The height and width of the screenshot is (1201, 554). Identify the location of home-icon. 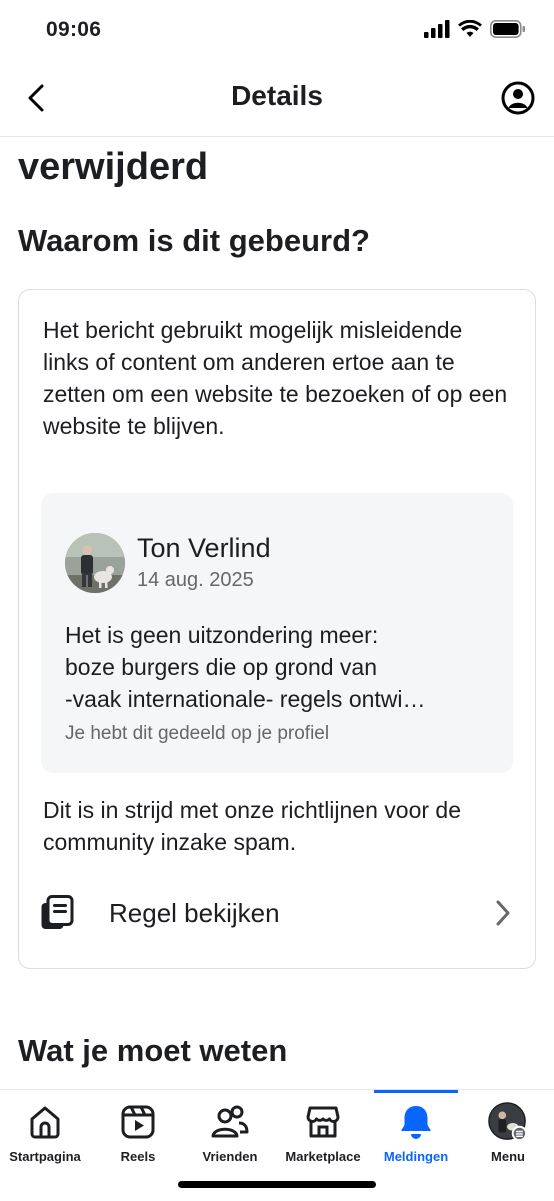
(45, 1122).